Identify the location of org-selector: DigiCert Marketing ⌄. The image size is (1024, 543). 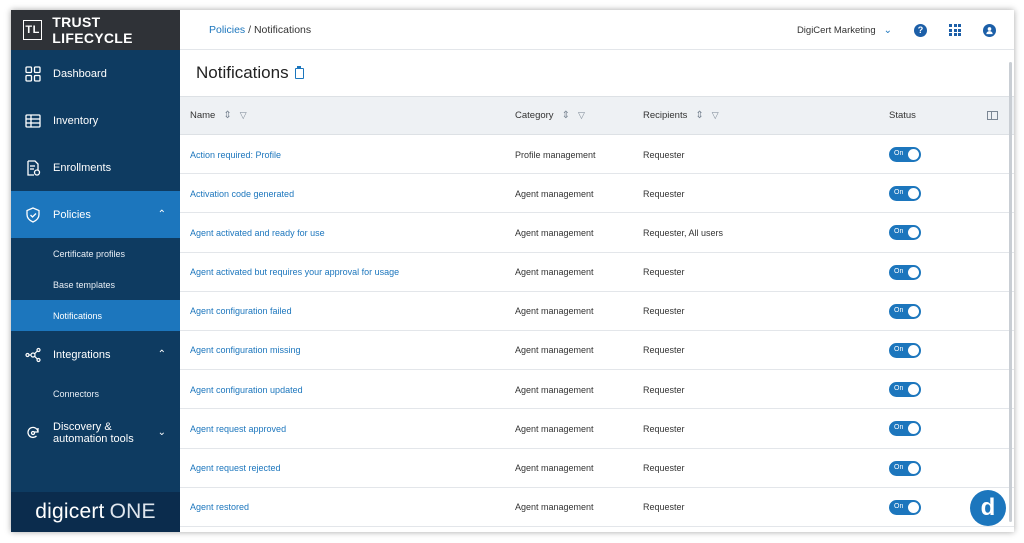
(844, 30).